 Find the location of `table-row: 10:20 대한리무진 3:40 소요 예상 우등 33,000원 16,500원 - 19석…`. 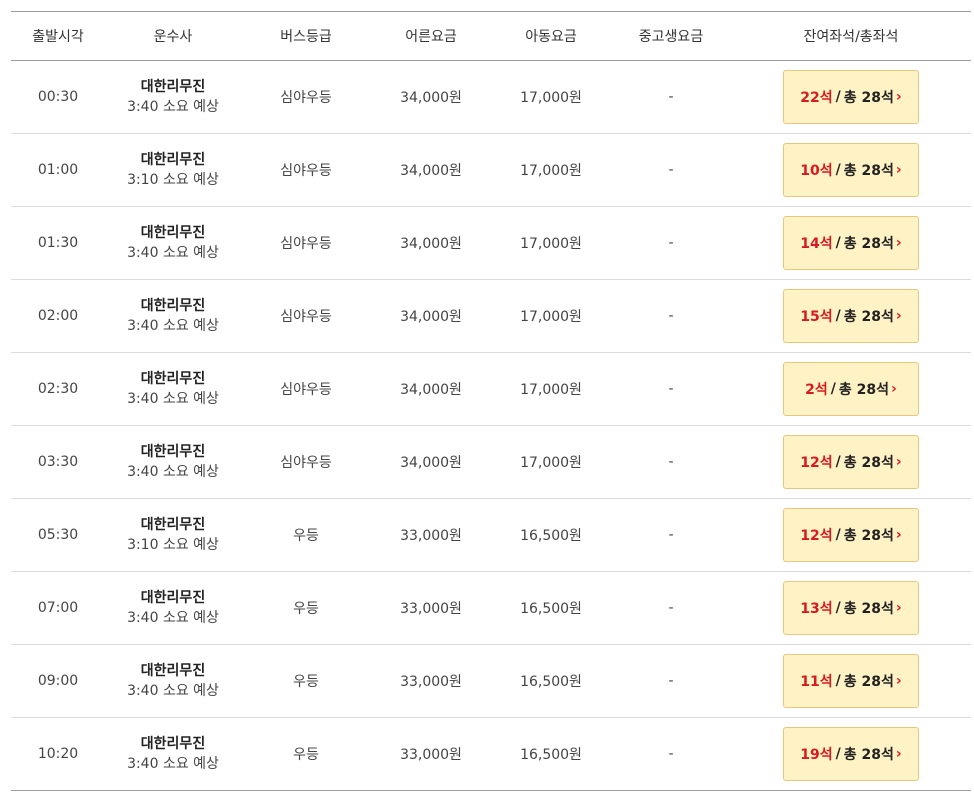

table-row: 10:20 대한리무진 3:40 소요 예상 우등 33,000원 16,500원 - 19석… is located at coordinates (491, 754).